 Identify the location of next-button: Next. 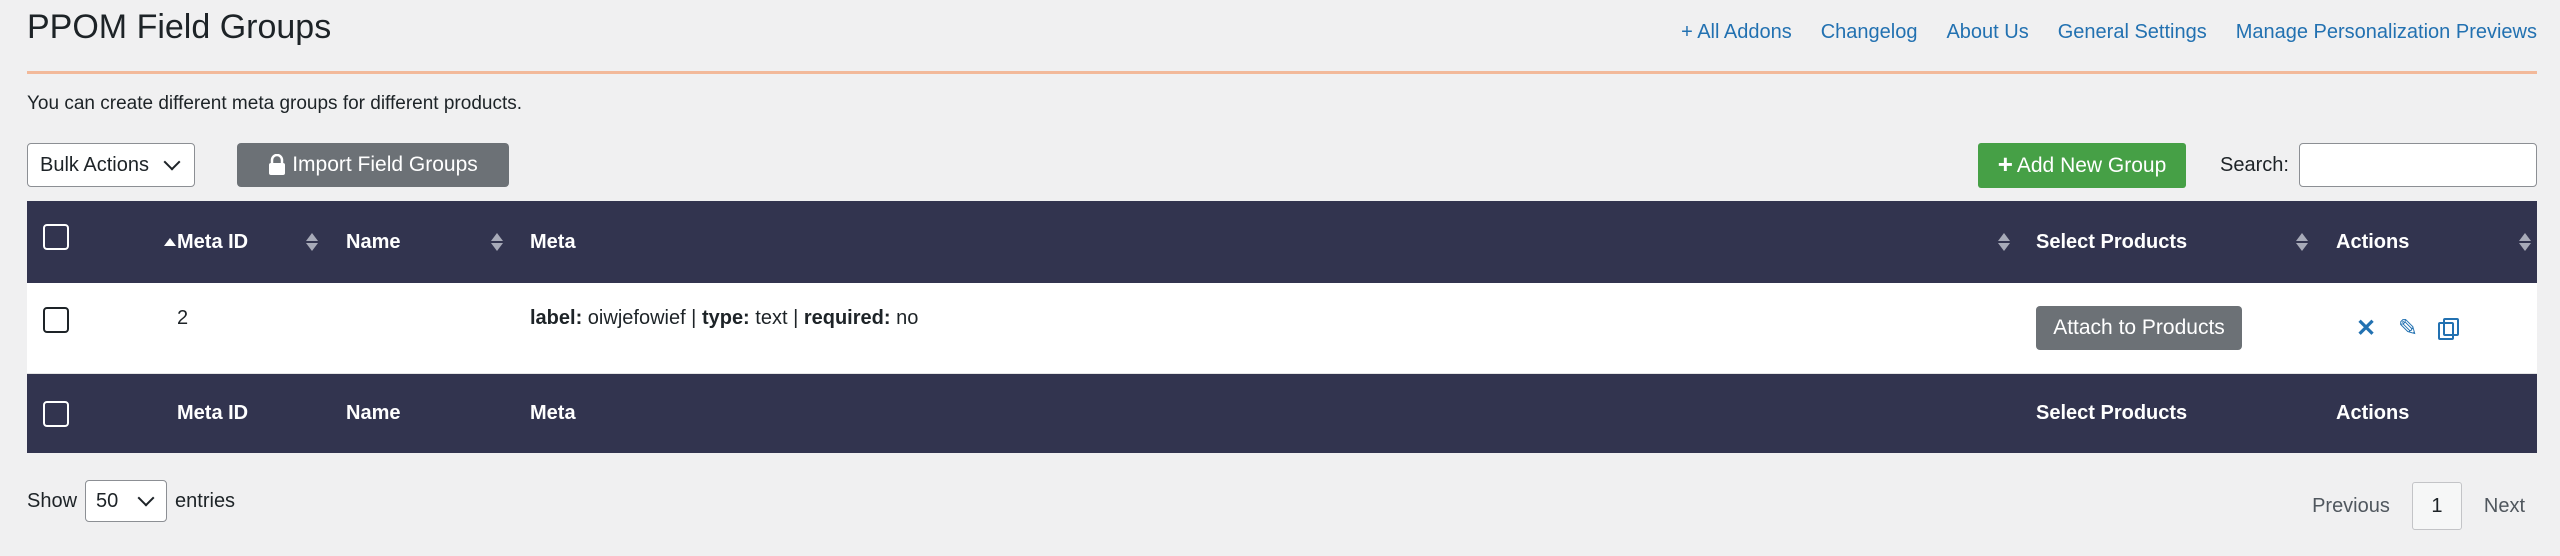
(2504, 506).